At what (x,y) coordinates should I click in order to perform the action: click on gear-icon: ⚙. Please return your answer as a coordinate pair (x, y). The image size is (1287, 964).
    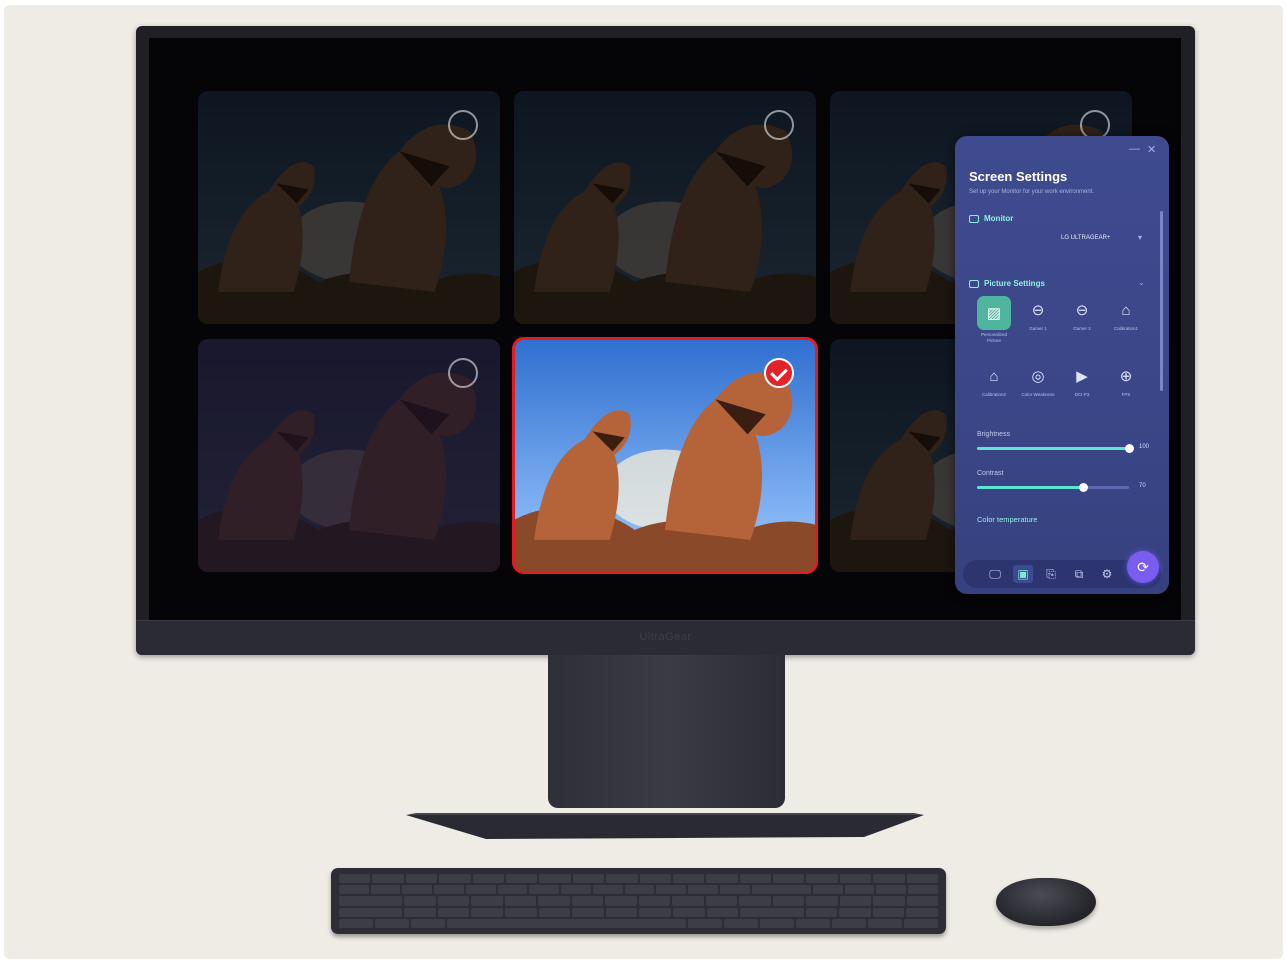
    Looking at the image, I should click on (1107, 574).